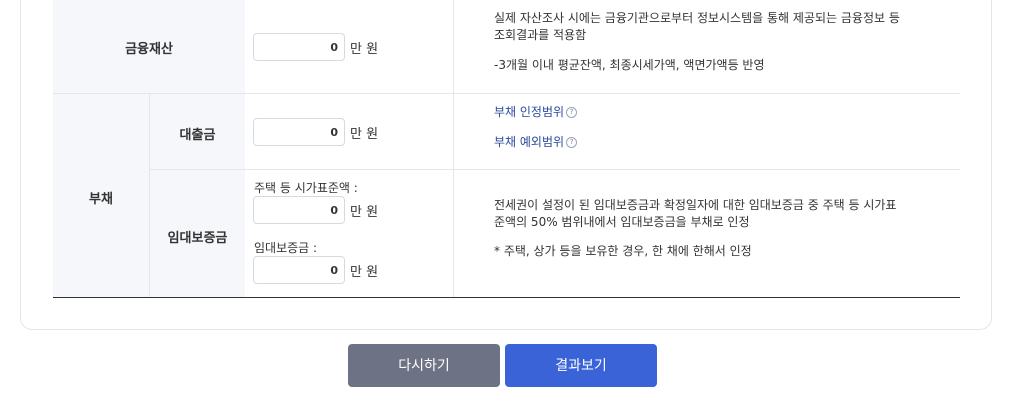 Image resolution: width=1014 pixels, height=408 pixels. What do you see at coordinates (629, 65) in the screenshot?
I see `financial-assets-desc-3: -3개월 이내 평균잔액, 최종시세가액, 액면가액등 반영` at bounding box center [629, 65].